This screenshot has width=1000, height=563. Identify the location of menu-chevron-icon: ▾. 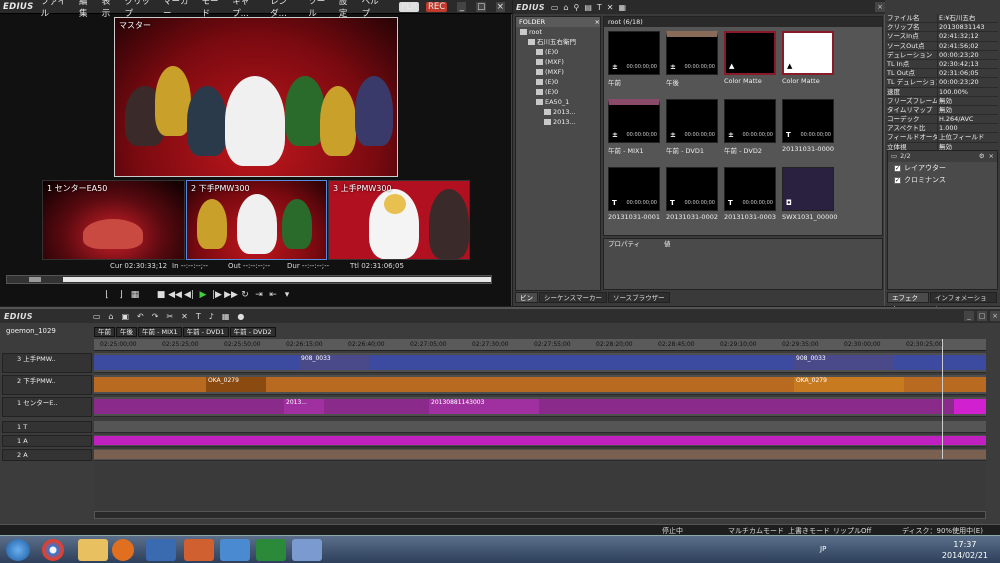
(287, 295).